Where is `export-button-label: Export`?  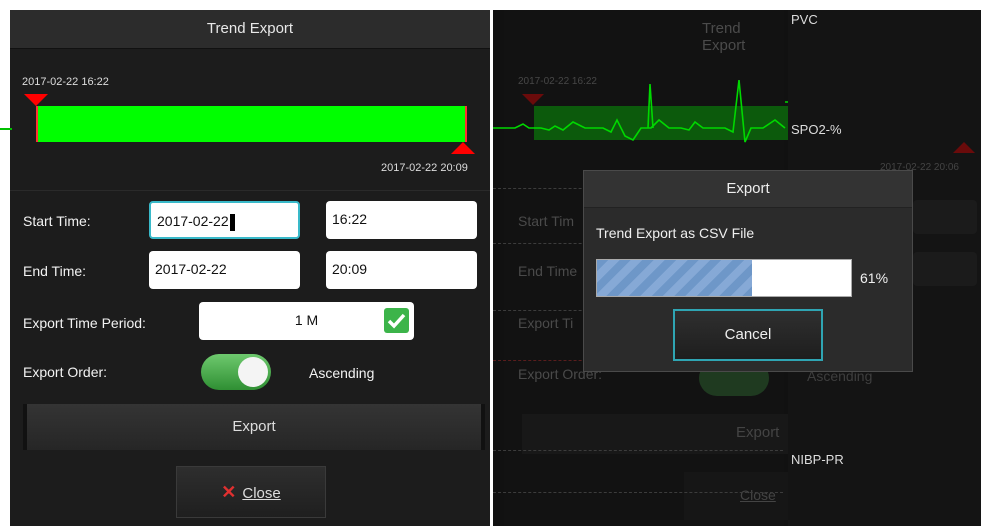
export-button-label: Export is located at coordinates (254, 426).